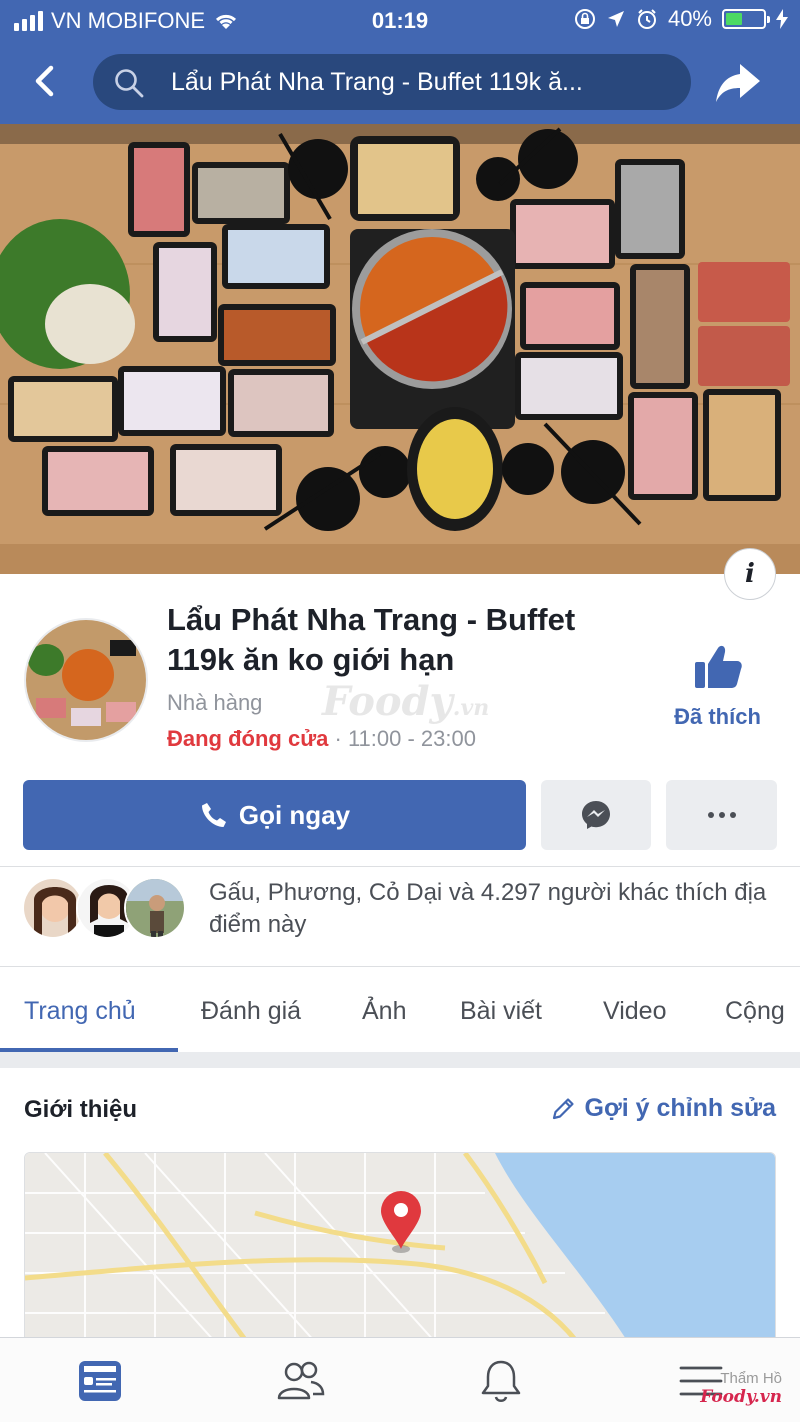  I want to click on battery-percent: 40%, so click(689, 18).